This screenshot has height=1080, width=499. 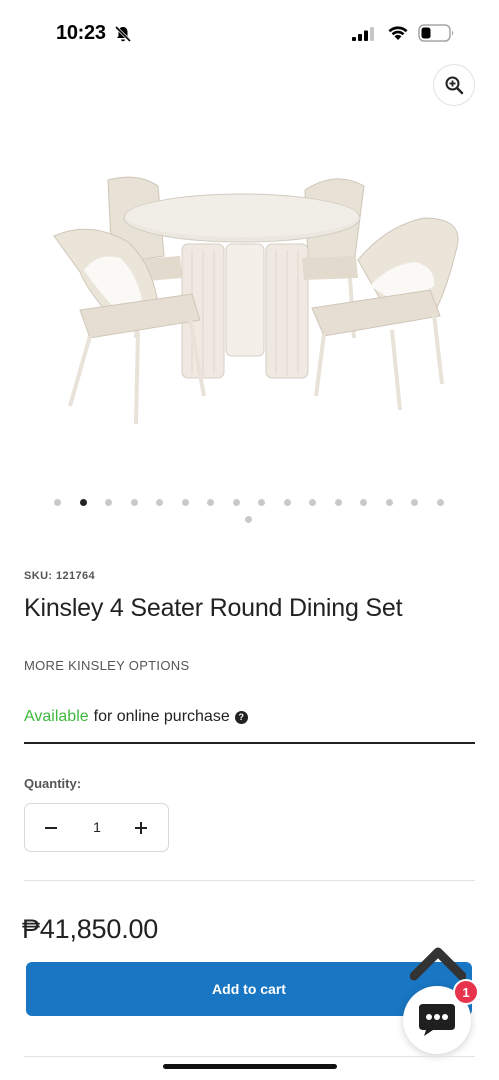 I want to click on availability-row: Available for online purchase ?, so click(x=136, y=717).